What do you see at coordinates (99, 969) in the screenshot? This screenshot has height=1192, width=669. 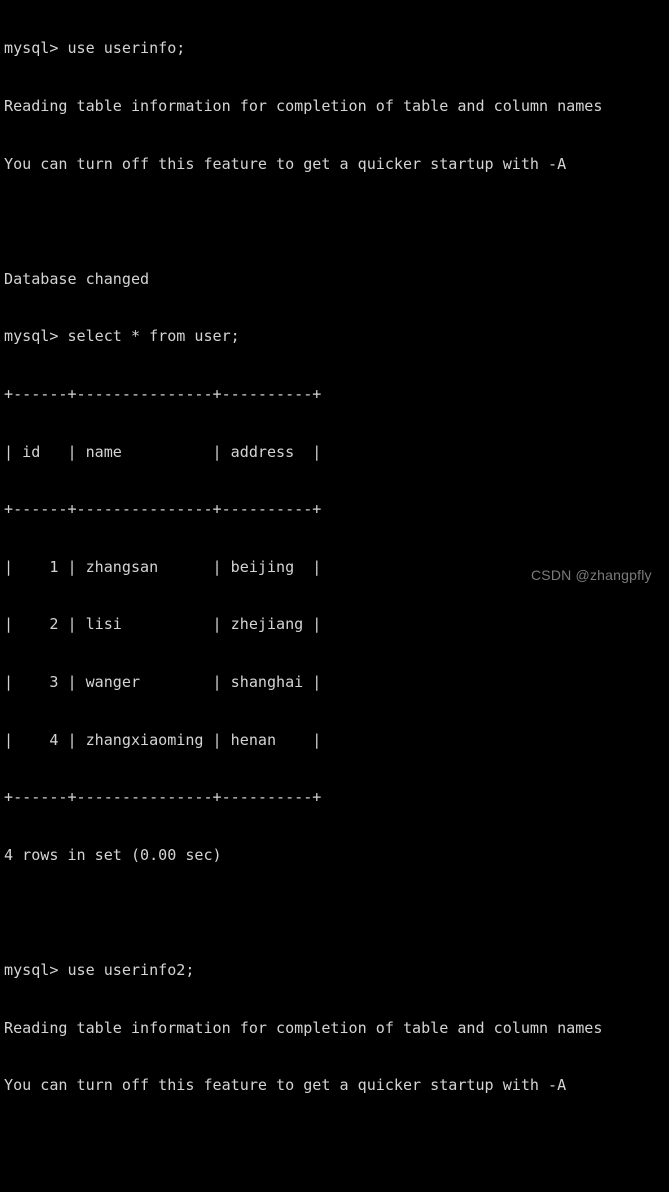 I see `terminal-line: mysql> use userinfo2;` at bounding box center [99, 969].